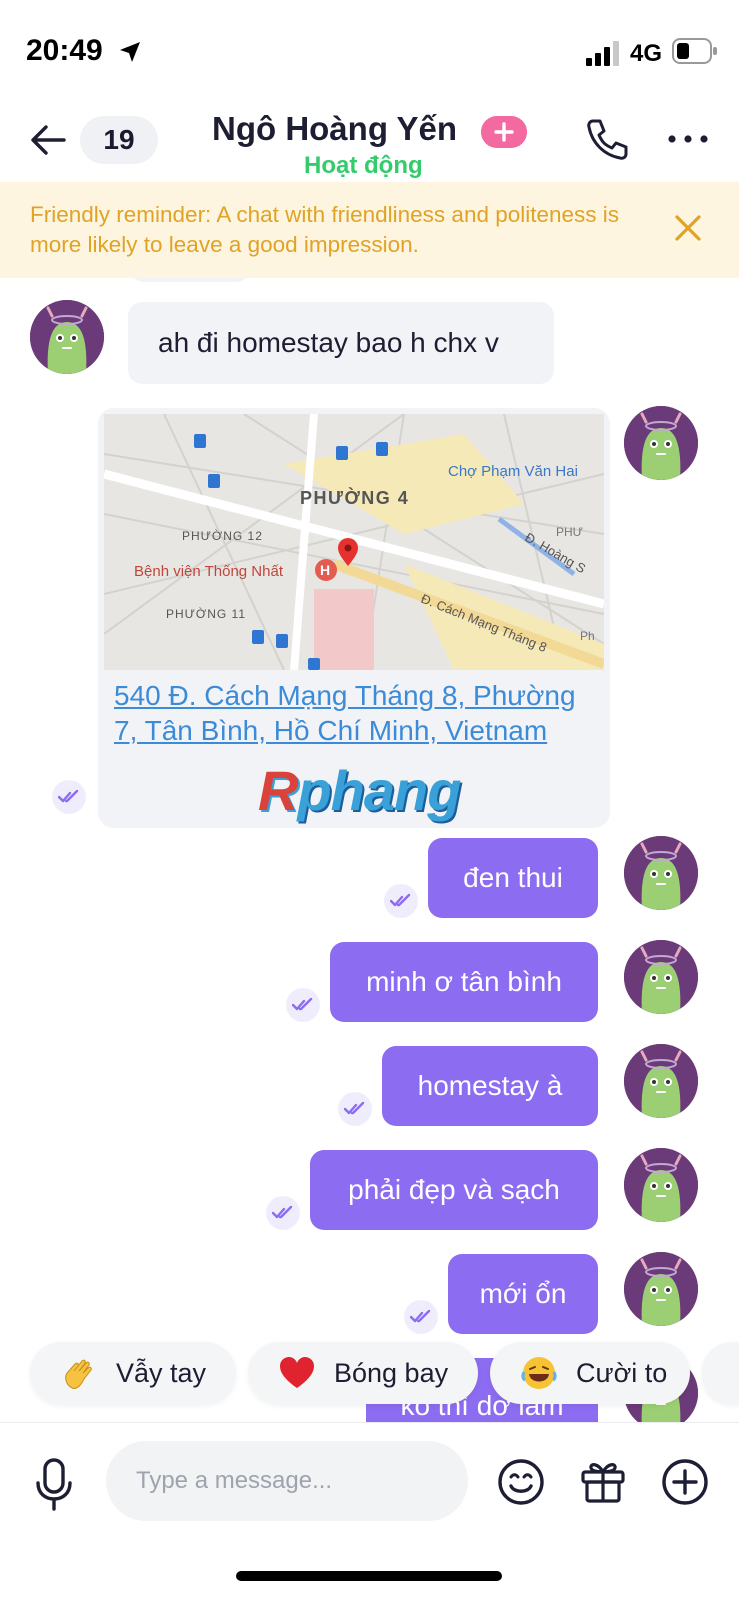 The width and height of the screenshot is (739, 1600). I want to click on chat-header: 19 Ngô Hoàng Yến Hoạt động, so click(369, 141).